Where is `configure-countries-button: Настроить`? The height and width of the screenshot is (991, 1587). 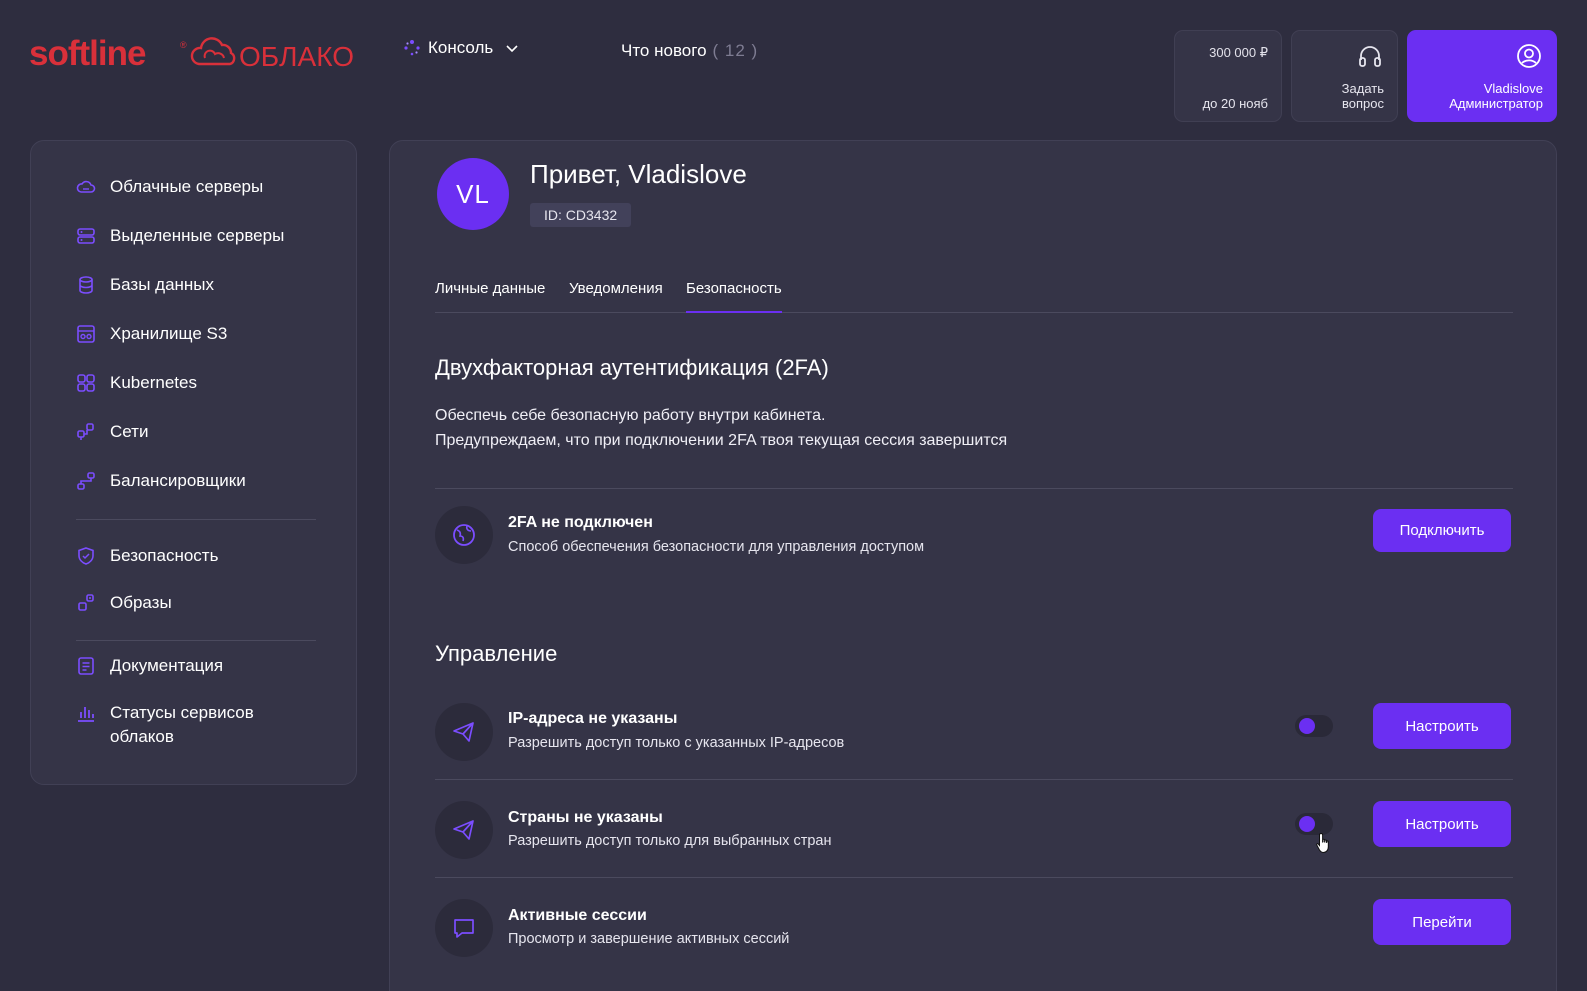 configure-countries-button: Настроить is located at coordinates (1442, 824).